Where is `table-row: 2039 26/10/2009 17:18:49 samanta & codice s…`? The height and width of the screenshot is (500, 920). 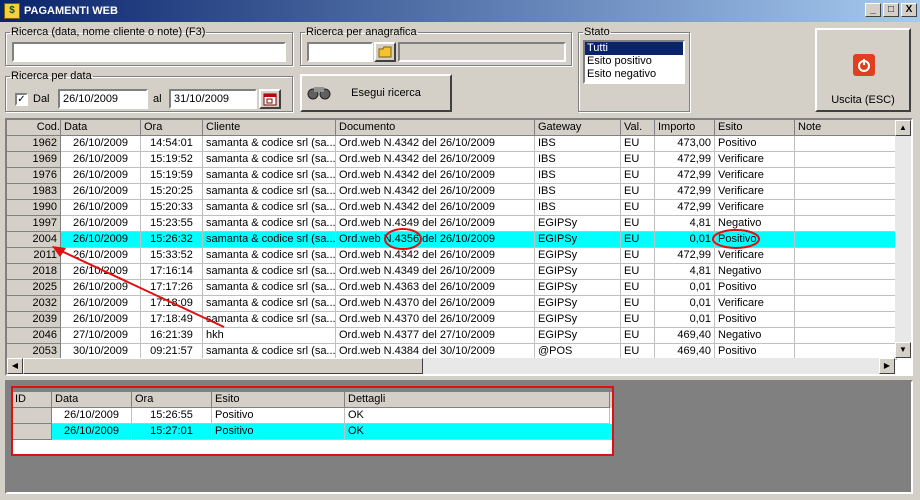
table-row: 2039 26/10/2009 17:18:49 samanta & codice s… is located at coordinates (459, 320).